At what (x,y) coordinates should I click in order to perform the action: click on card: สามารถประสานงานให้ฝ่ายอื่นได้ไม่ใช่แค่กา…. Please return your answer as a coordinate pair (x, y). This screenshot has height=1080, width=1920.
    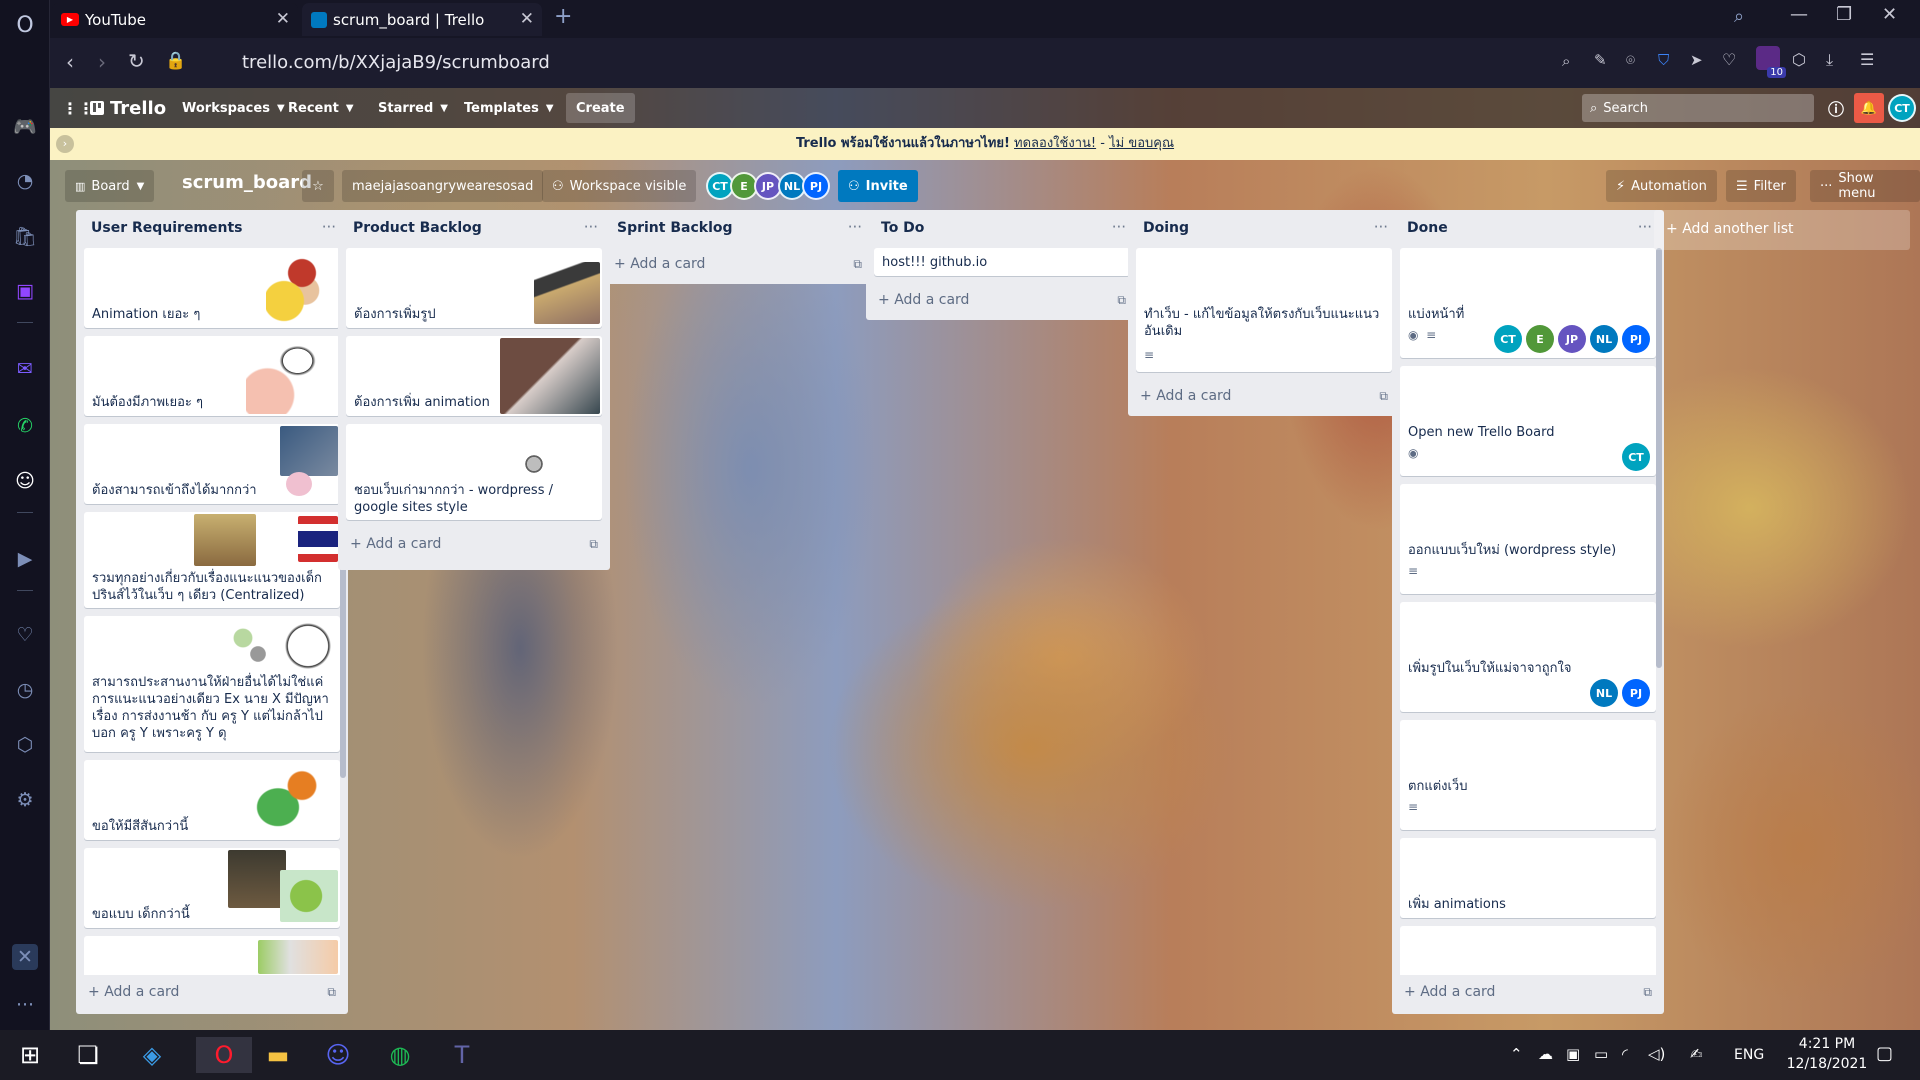
    Looking at the image, I should click on (212, 684).